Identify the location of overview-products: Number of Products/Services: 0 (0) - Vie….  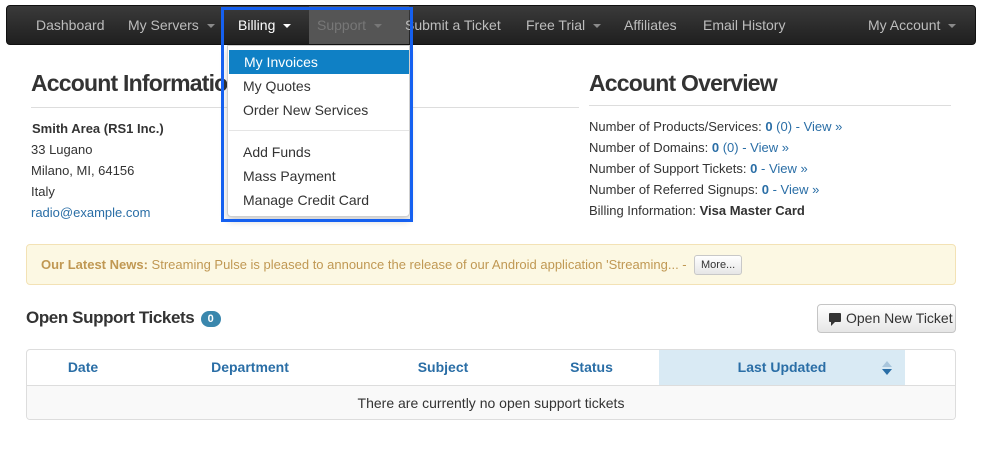
(715, 126).